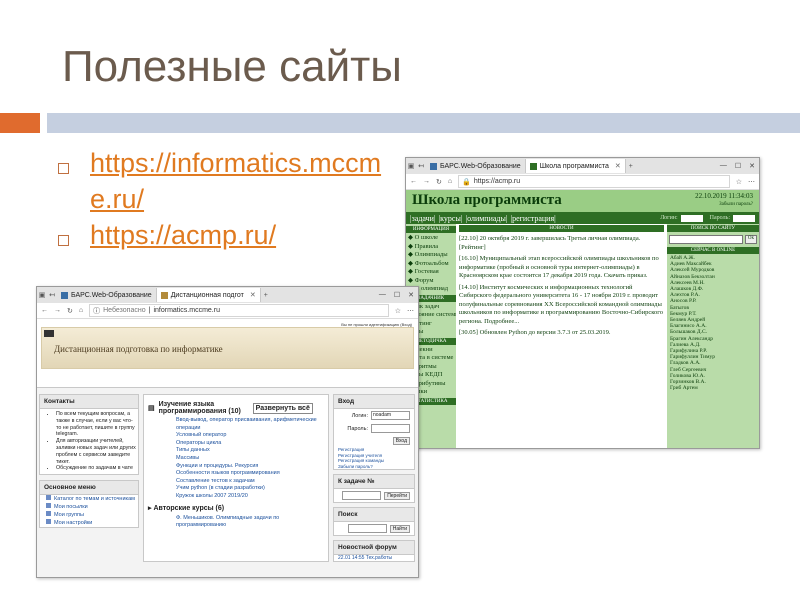  Describe the element at coordinates (97, 311) in the screenshot. I see `warning-icon: ⓘ` at that location.